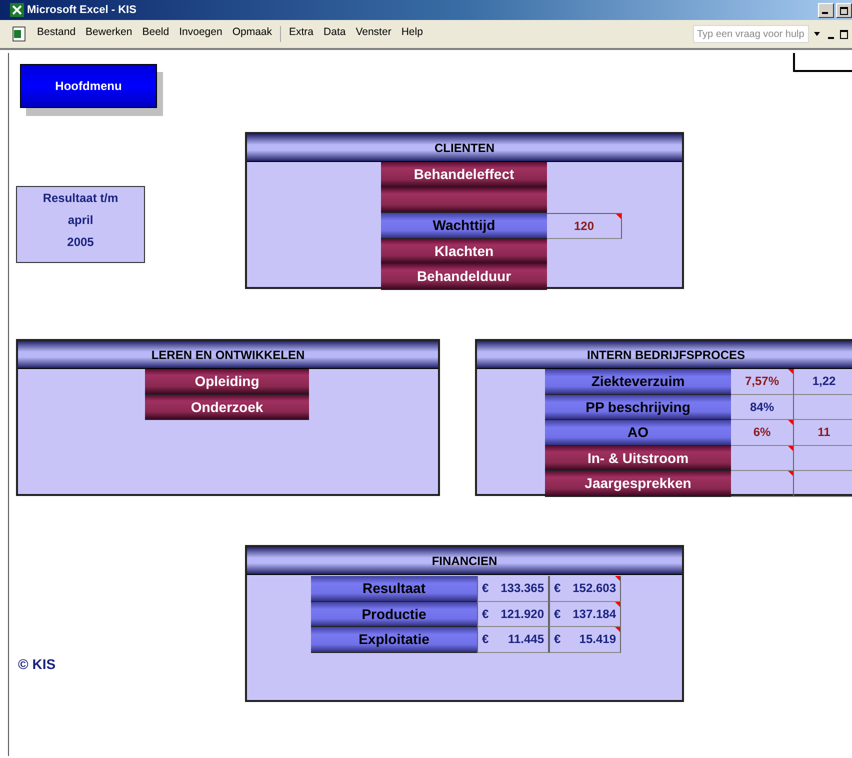 The width and height of the screenshot is (852, 758). What do you see at coordinates (594, 588) in the screenshot?
I see `amount-text: 152.603` at bounding box center [594, 588].